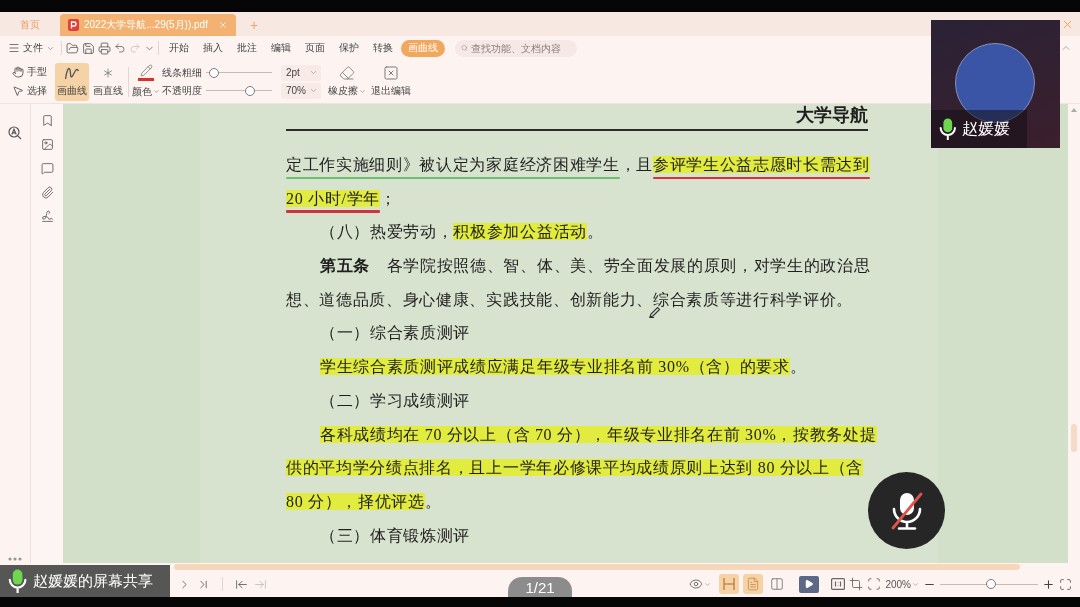  Describe the element at coordinates (355, 501) in the screenshot. I see `highlighted-text: 80 分），择优评选` at that location.